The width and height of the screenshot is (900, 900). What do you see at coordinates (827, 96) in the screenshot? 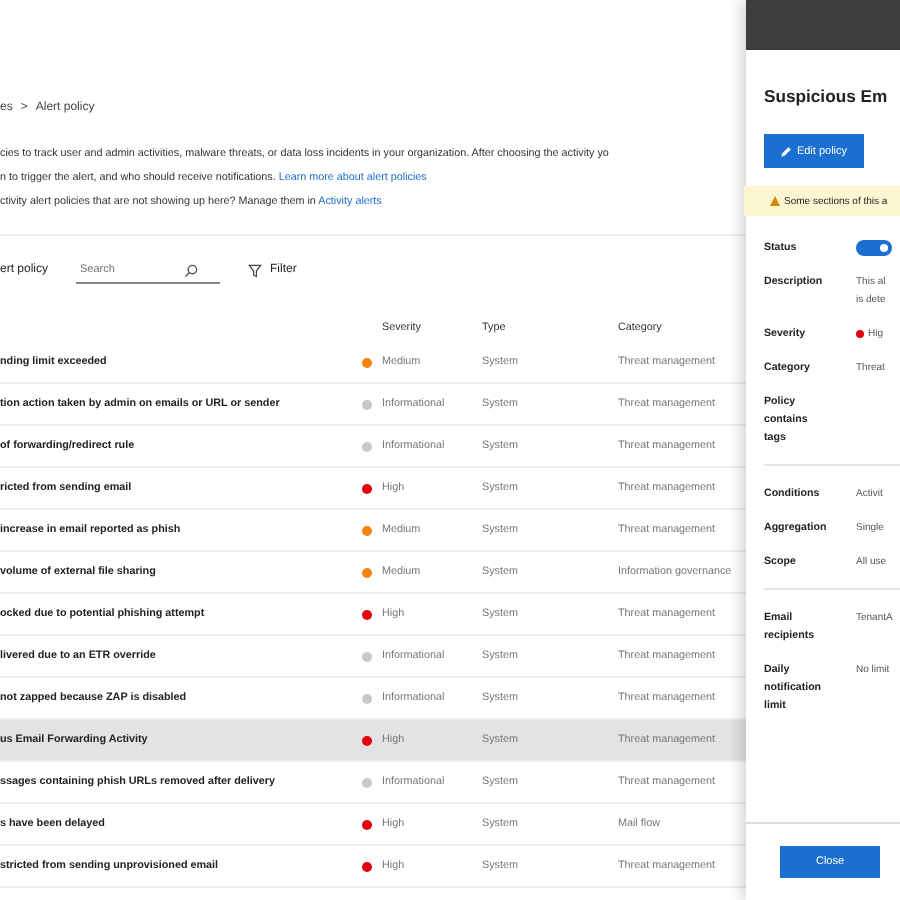
I see `panel-title: Suspicious Em` at bounding box center [827, 96].